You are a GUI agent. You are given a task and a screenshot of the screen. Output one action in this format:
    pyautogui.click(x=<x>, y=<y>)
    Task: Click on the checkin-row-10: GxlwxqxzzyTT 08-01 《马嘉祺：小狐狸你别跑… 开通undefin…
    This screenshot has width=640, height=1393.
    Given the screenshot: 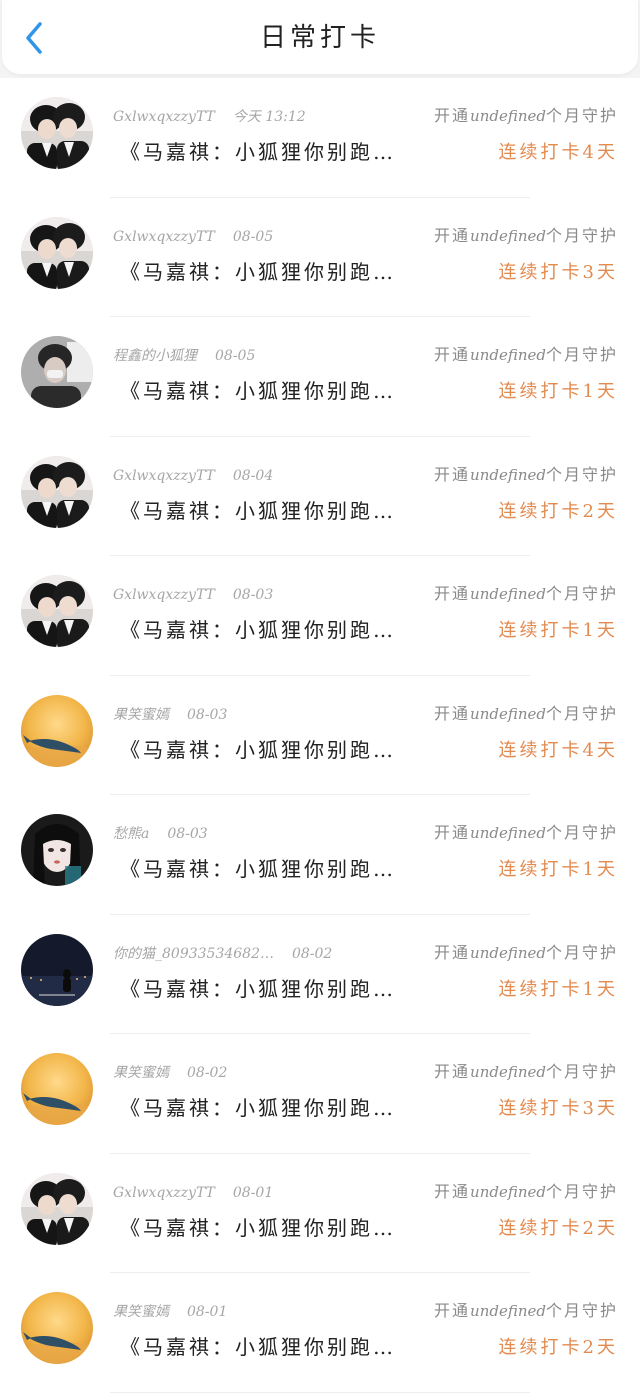 What is the action you would take?
    pyautogui.click(x=320, y=1213)
    